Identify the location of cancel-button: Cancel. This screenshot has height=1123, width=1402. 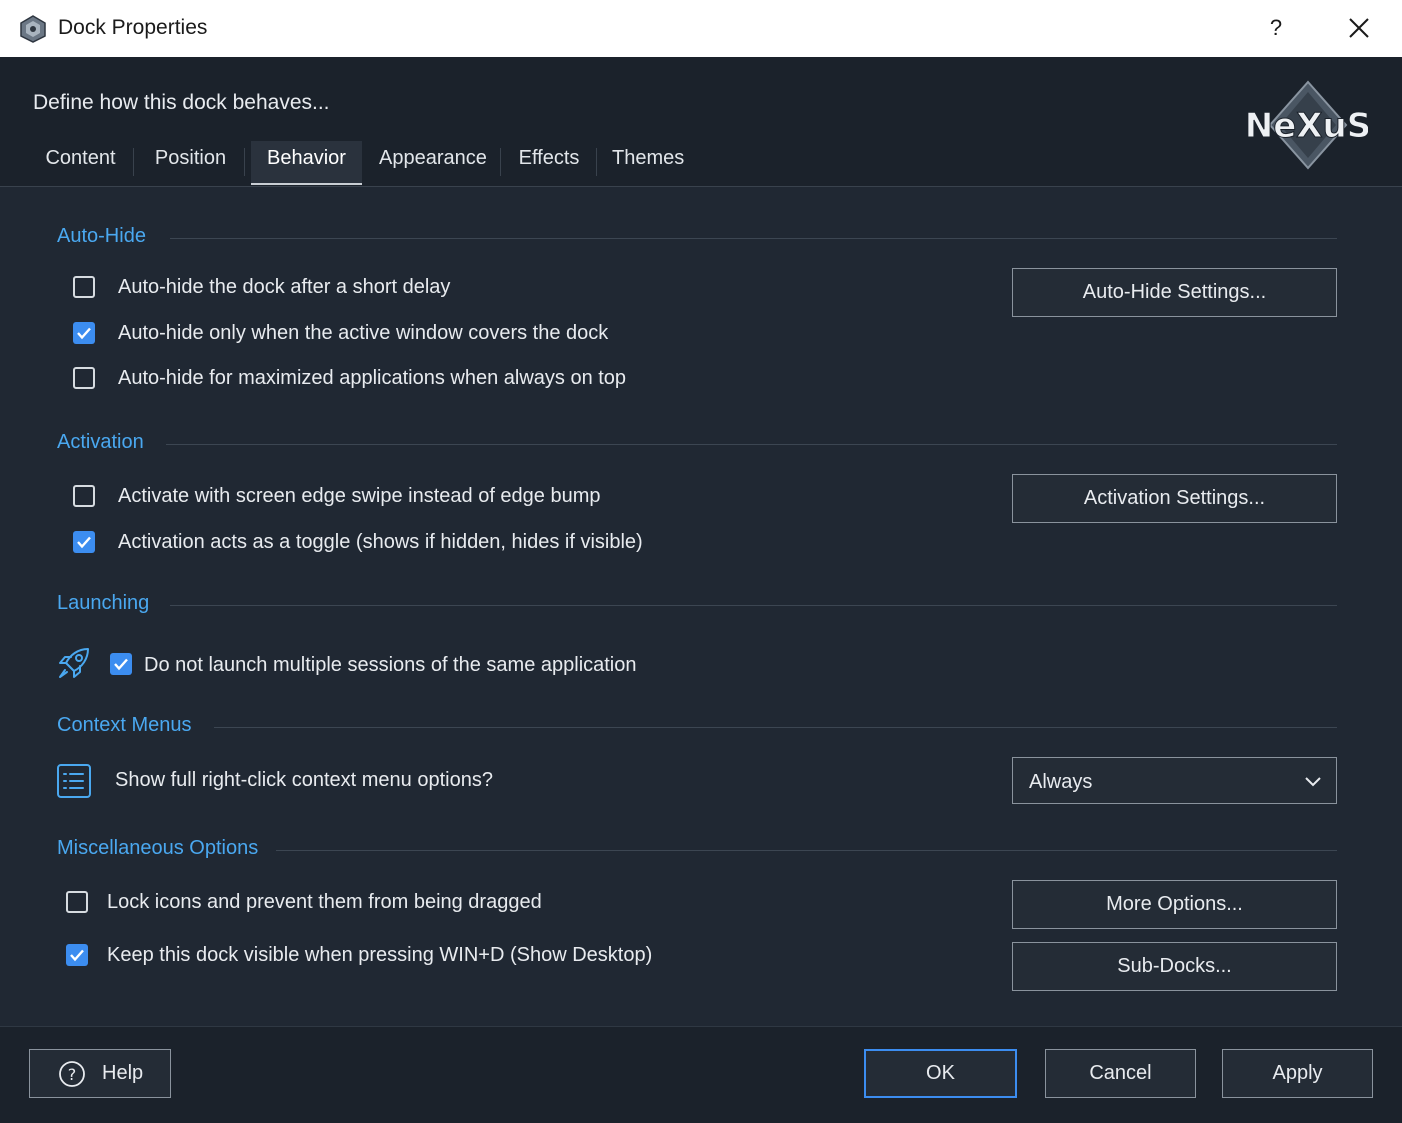
(1120, 1073).